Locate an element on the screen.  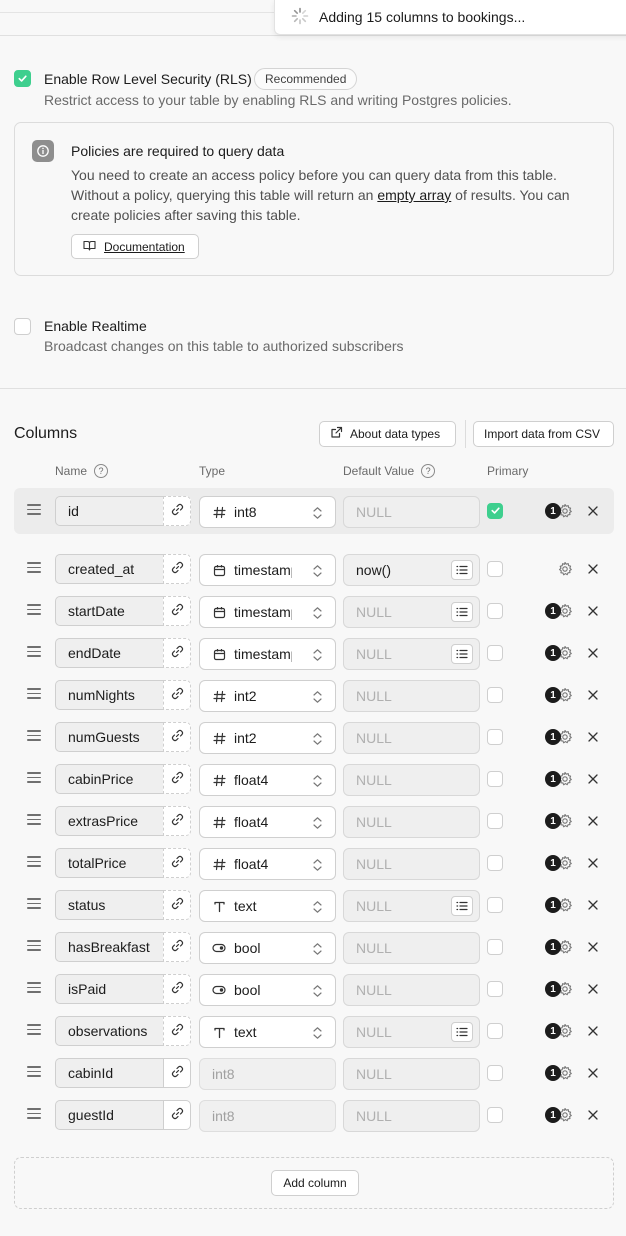
column-name-input: observations is located at coordinates (109, 1031).